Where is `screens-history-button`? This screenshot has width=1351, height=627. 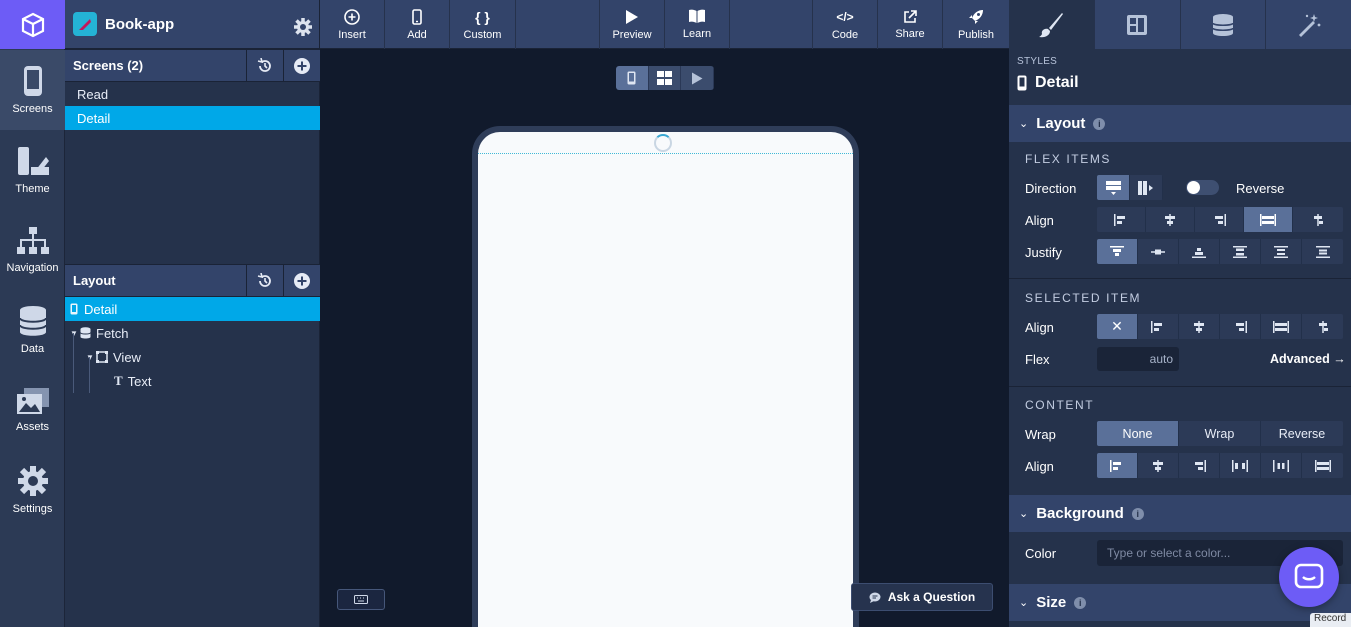
screens-history-button is located at coordinates (264, 65).